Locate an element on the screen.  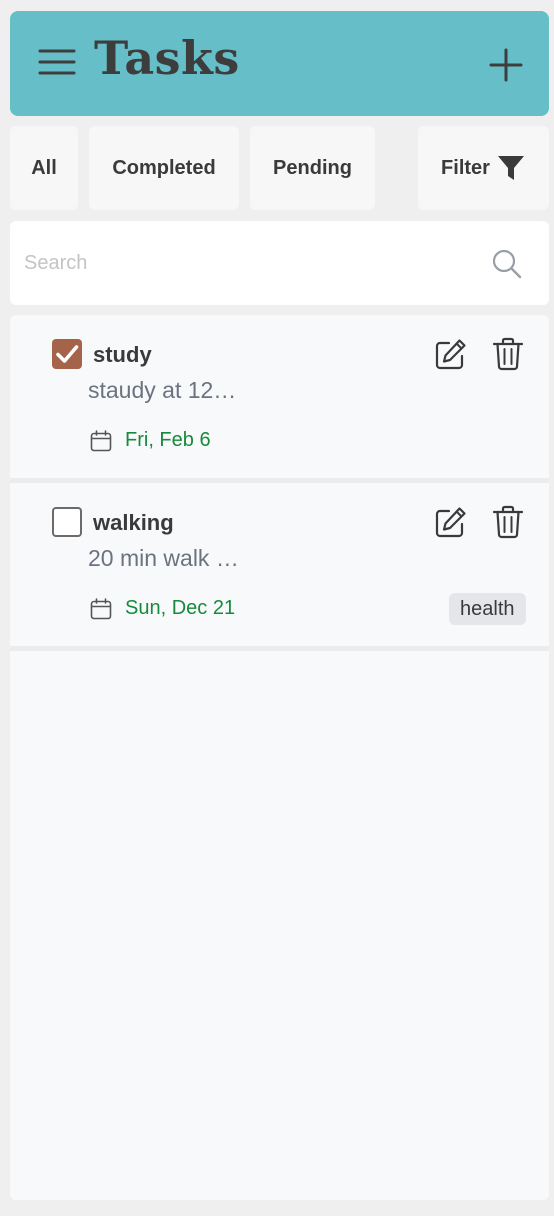
tab-pending-label: Pending is located at coordinates (312, 167).